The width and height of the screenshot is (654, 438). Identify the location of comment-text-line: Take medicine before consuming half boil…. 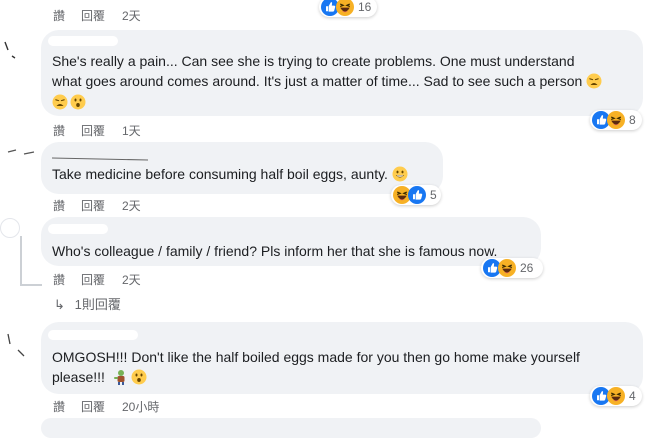
(230, 174).